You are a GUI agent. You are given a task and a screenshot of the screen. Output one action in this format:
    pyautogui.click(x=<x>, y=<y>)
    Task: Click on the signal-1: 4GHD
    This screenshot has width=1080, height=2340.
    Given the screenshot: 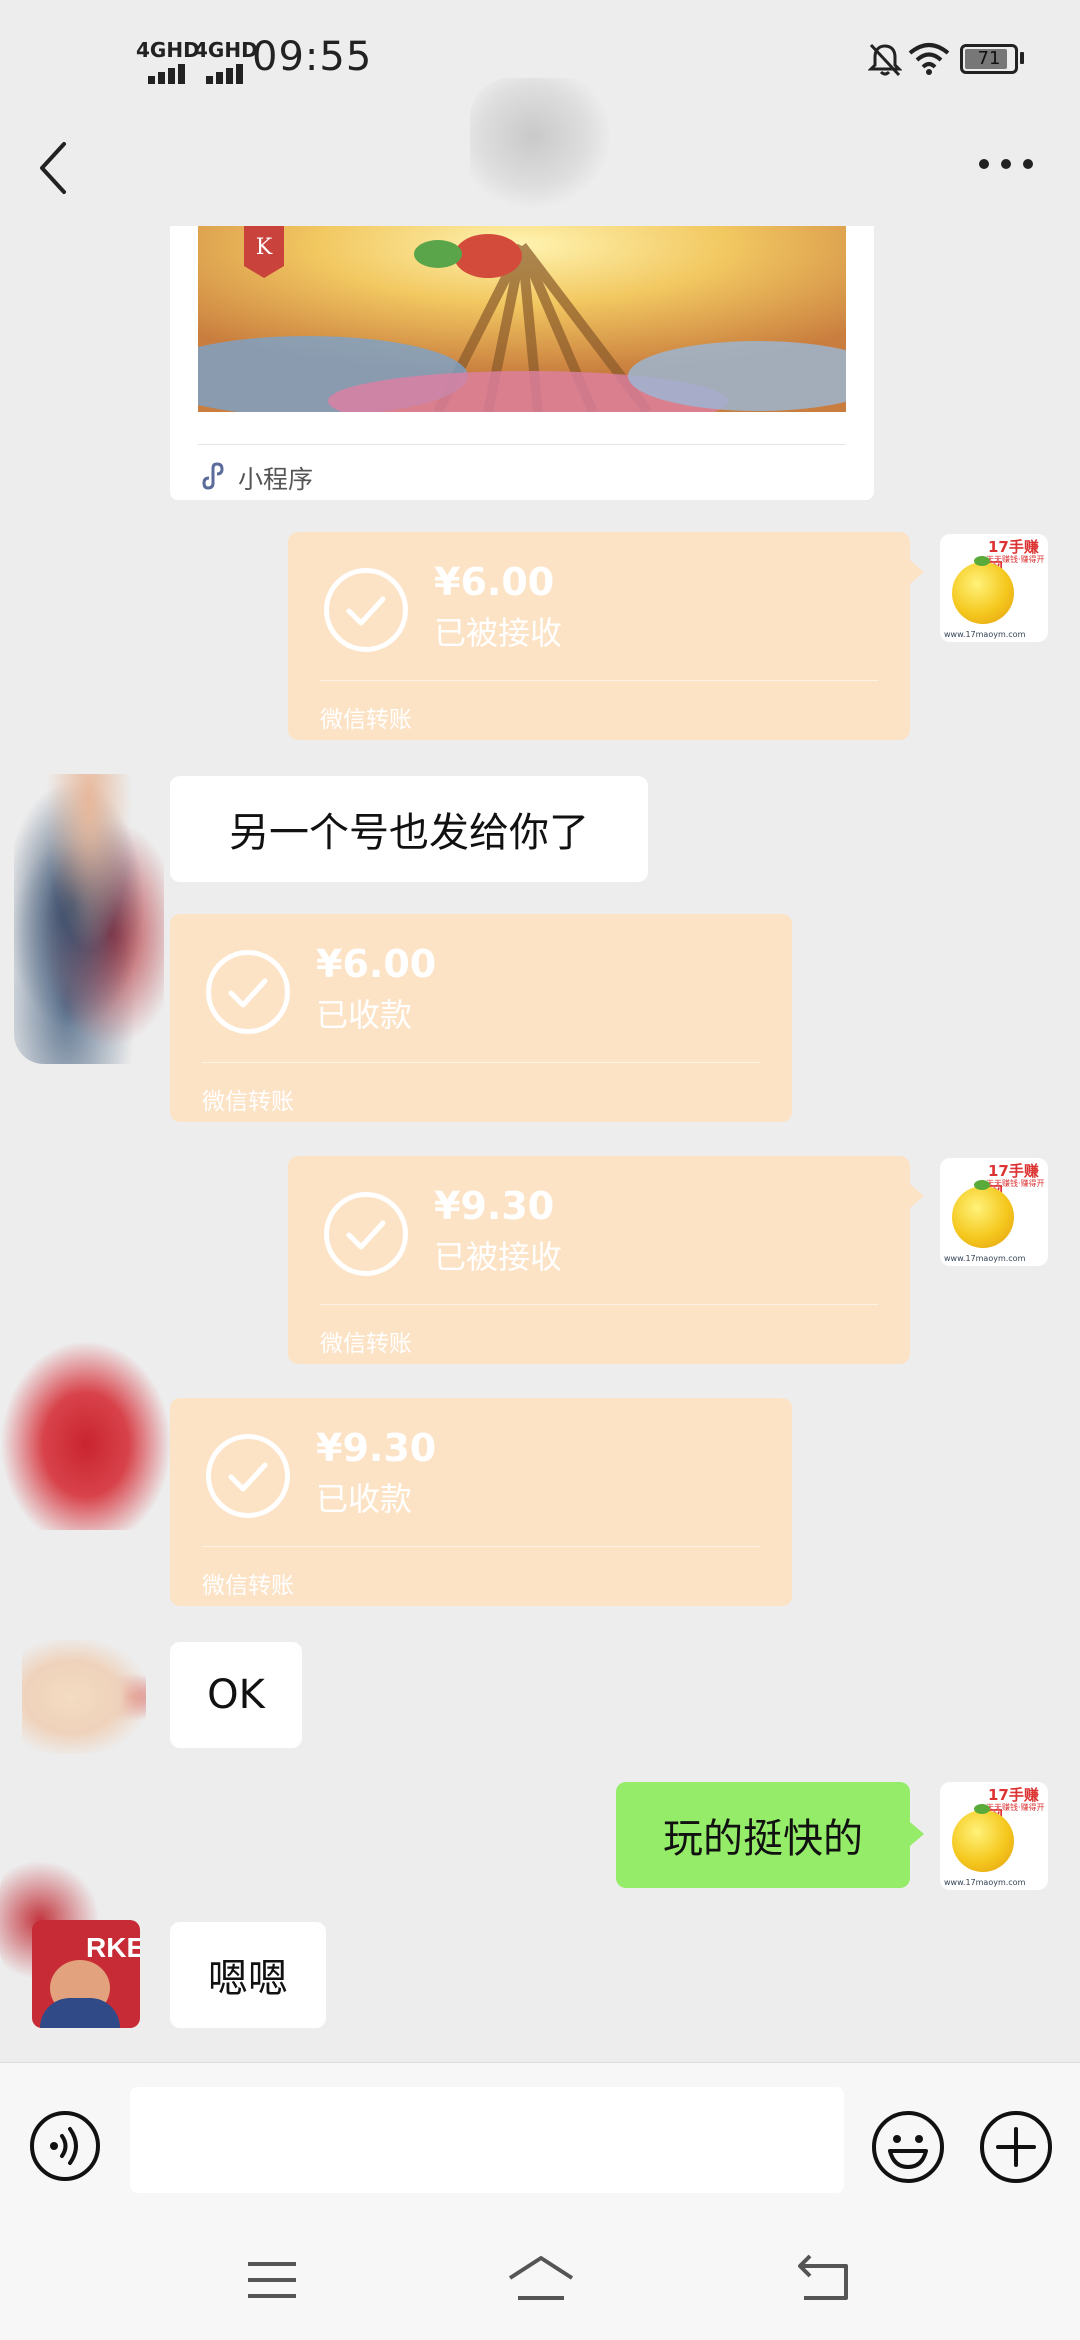 What is the action you would take?
    pyautogui.click(x=168, y=61)
    